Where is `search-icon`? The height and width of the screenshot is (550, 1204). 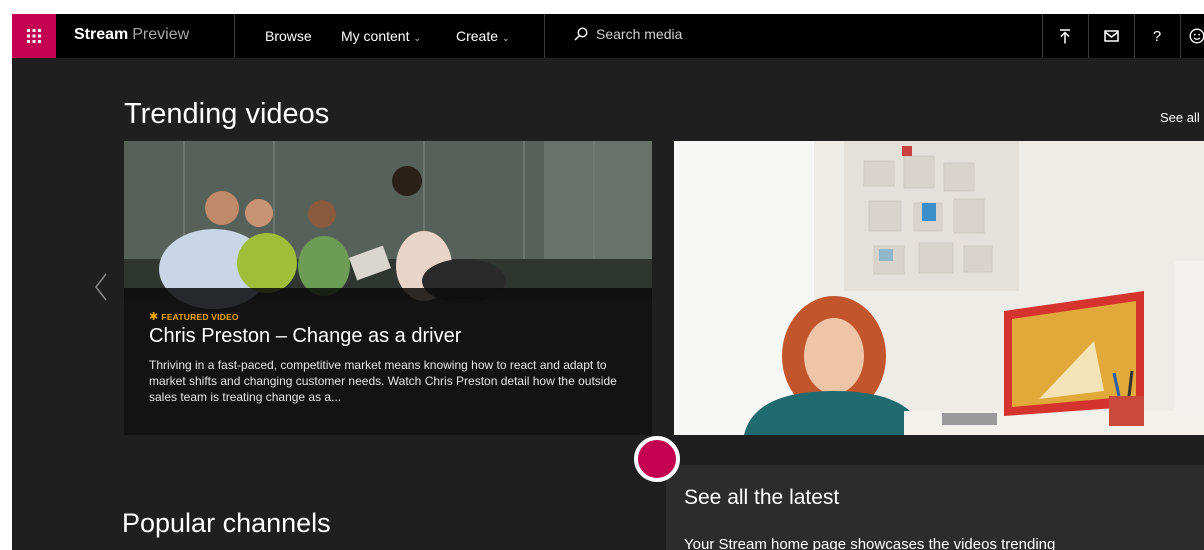 search-icon is located at coordinates (581, 34).